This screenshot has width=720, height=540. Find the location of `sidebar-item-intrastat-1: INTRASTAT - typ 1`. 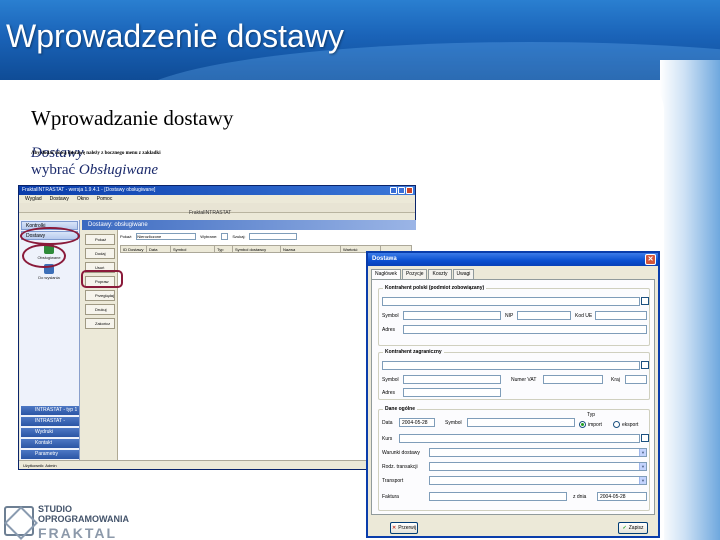

sidebar-item-intrastat-1: INTRASTAT - typ 1 is located at coordinates (50, 410).